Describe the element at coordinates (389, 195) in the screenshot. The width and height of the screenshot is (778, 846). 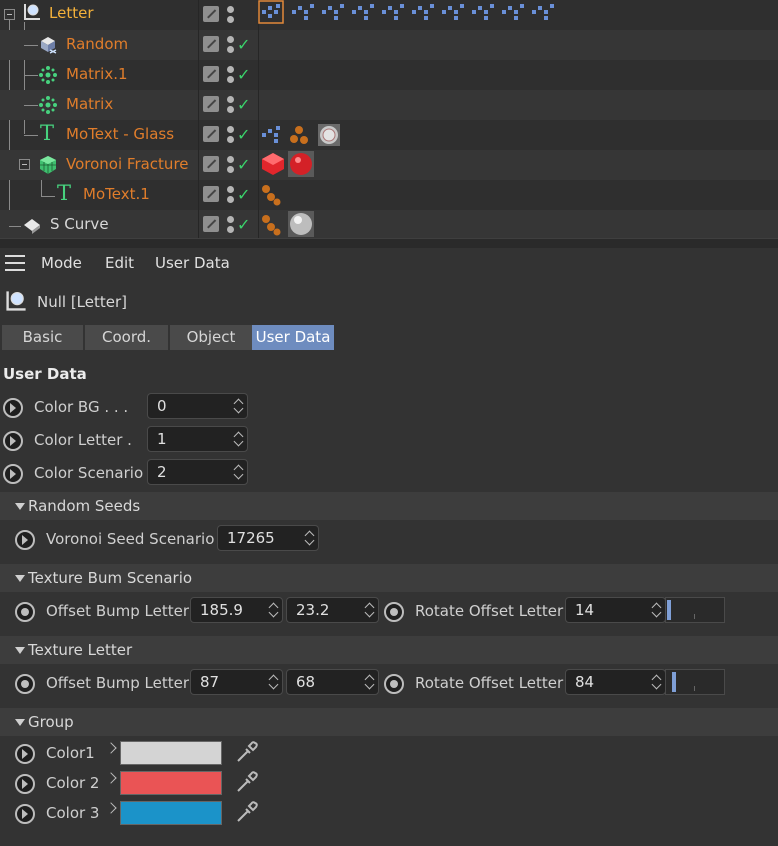
I see `tree-row-motext-1: T MoText.1 ✓` at that location.